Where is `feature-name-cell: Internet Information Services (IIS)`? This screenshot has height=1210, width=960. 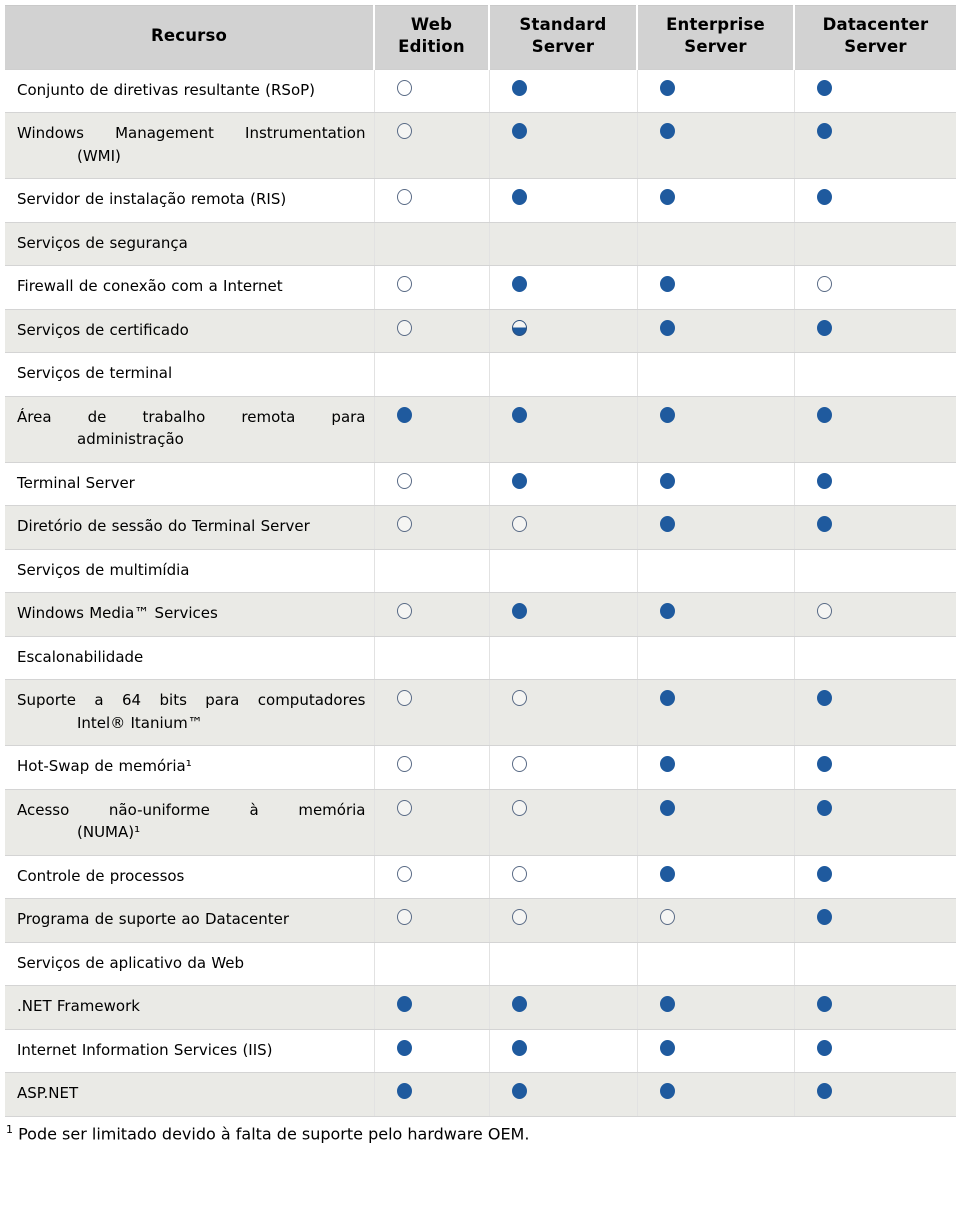
feature-name-cell: Internet Information Services (IIS) is located at coordinates (190, 1051).